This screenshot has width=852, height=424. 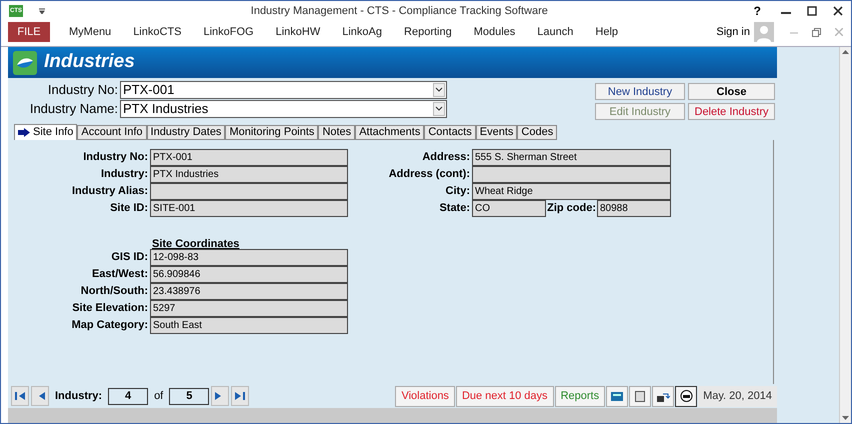 What do you see at coordinates (186, 132) in the screenshot?
I see `tab: Industry Dates` at bounding box center [186, 132].